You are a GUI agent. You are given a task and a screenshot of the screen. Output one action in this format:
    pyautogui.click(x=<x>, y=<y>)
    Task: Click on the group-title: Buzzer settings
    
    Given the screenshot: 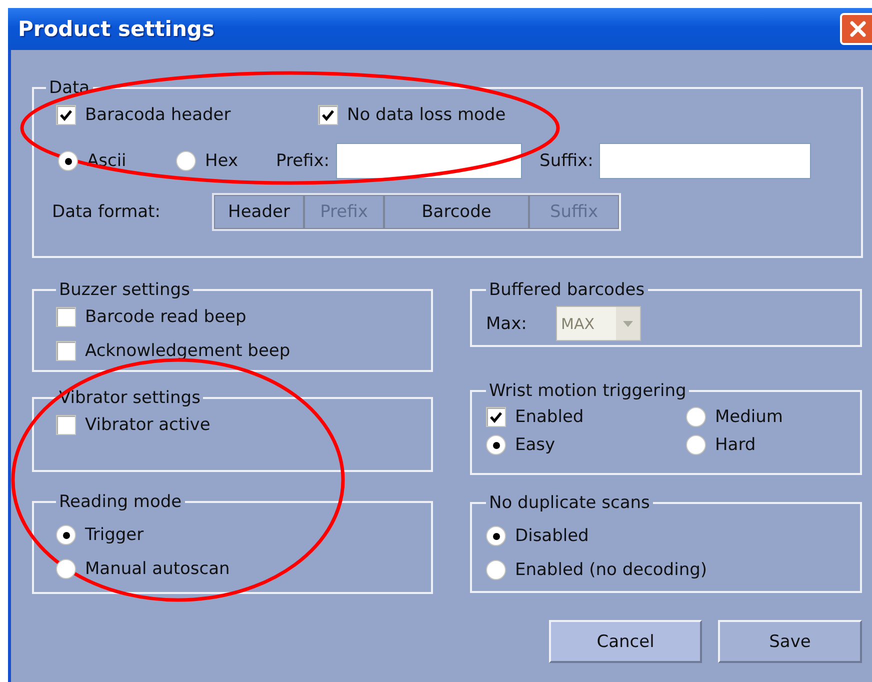 What is the action you would take?
    pyautogui.click(x=124, y=290)
    